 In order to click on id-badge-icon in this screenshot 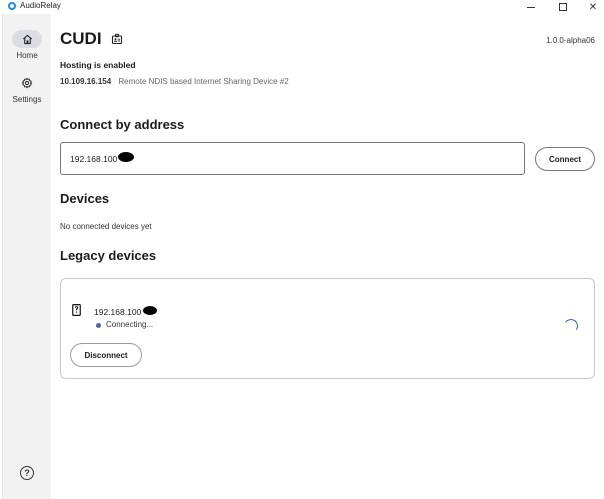, I will do `click(117, 39)`.